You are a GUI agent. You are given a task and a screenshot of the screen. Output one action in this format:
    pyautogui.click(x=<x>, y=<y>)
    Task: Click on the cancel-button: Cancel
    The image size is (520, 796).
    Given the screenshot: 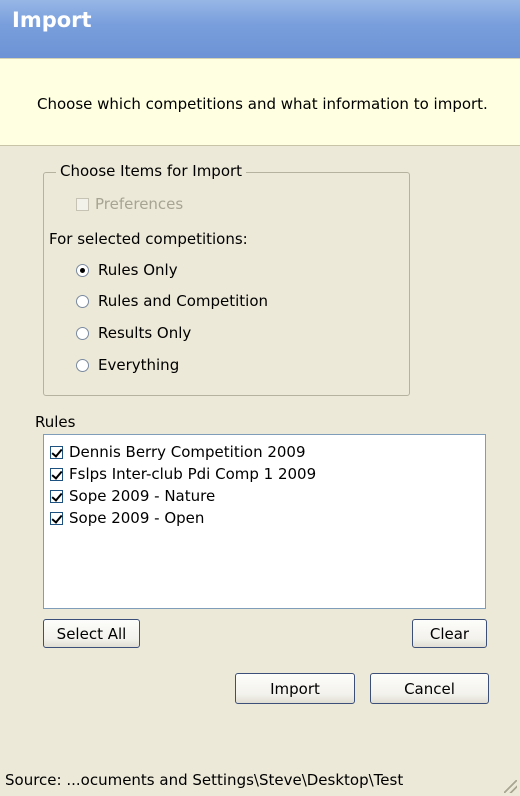 What is the action you would take?
    pyautogui.click(x=429, y=688)
    